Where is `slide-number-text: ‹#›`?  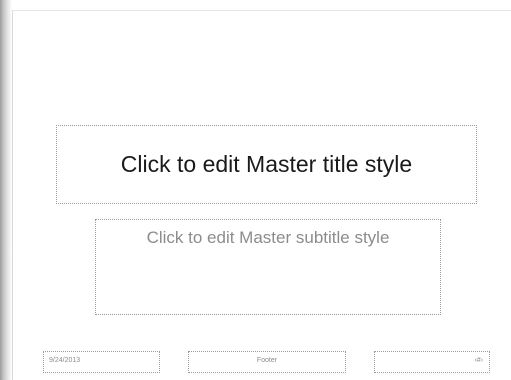 slide-number-text: ‹#› is located at coordinates (478, 360).